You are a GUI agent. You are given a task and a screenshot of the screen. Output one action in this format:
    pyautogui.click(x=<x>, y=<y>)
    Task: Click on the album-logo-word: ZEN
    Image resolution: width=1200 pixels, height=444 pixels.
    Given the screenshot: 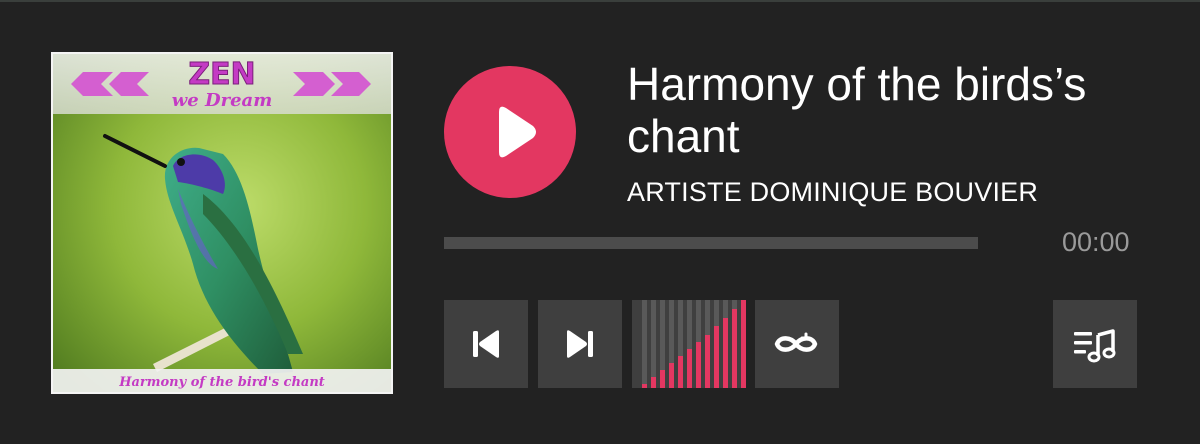 What is the action you would take?
    pyautogui.click(x=221, y=74)
    